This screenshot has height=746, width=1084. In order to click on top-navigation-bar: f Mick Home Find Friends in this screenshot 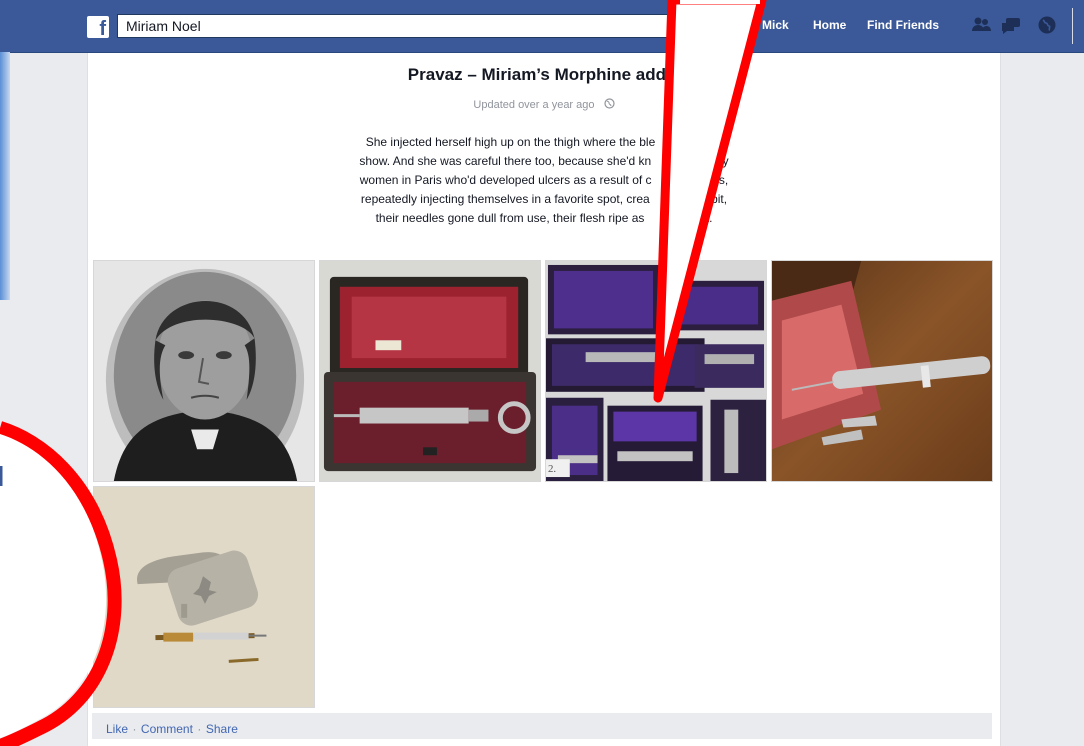, I will do `click(542, 26)`.